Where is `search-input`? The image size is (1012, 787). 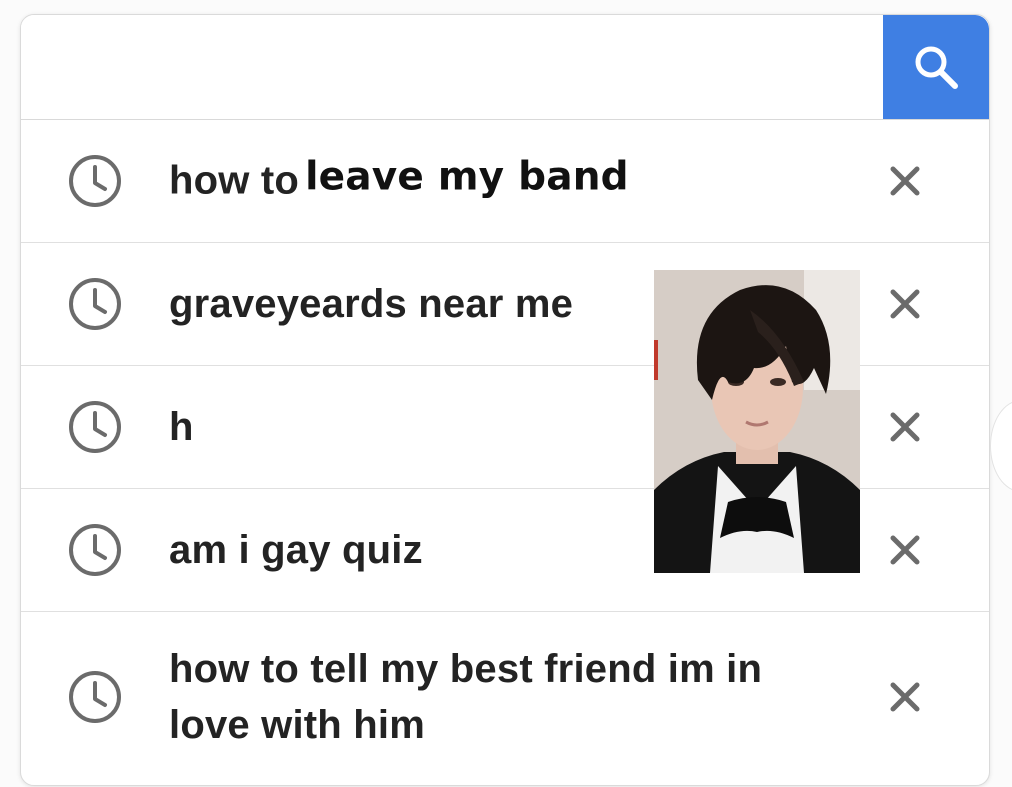 search-input is located at coordinates (450, 67).